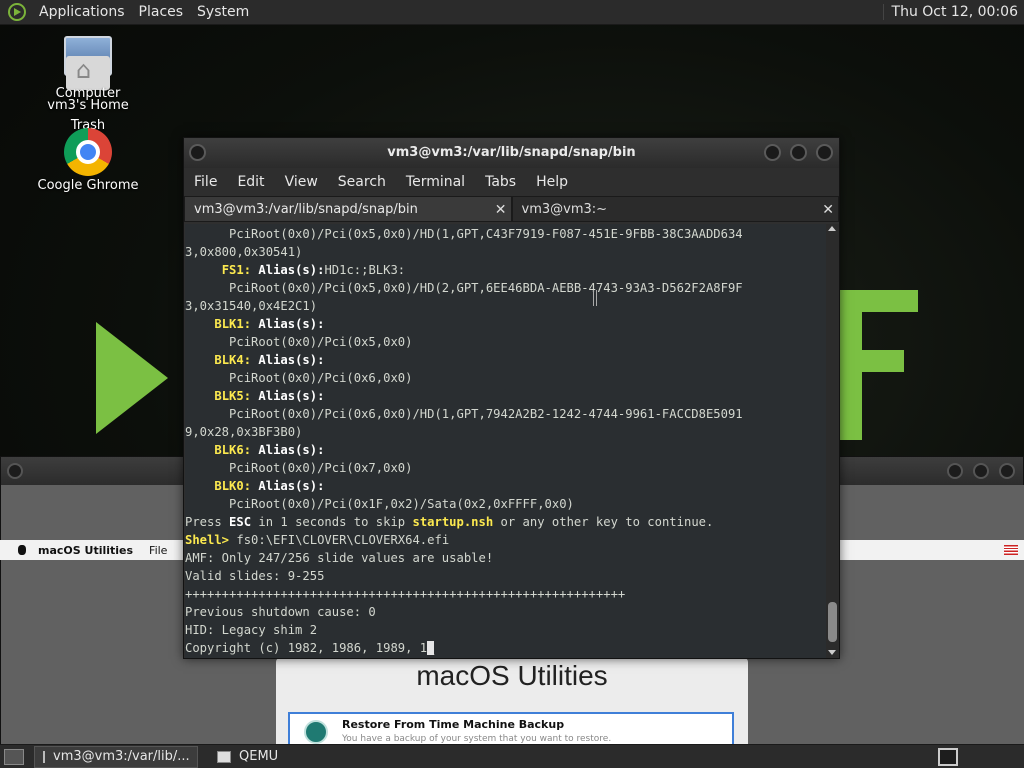 This screenshot has height=768, width=1024. Describe the element at coordinates (675, 209) in the screenshot. I see `tab-home: vm3@vm3:~ ✕` at that location.